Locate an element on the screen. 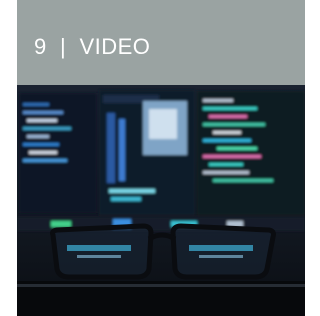 The height and width of the screenshot is (316, 320). card-title: 9 | VIDEO is located at coordinates (92, 47).